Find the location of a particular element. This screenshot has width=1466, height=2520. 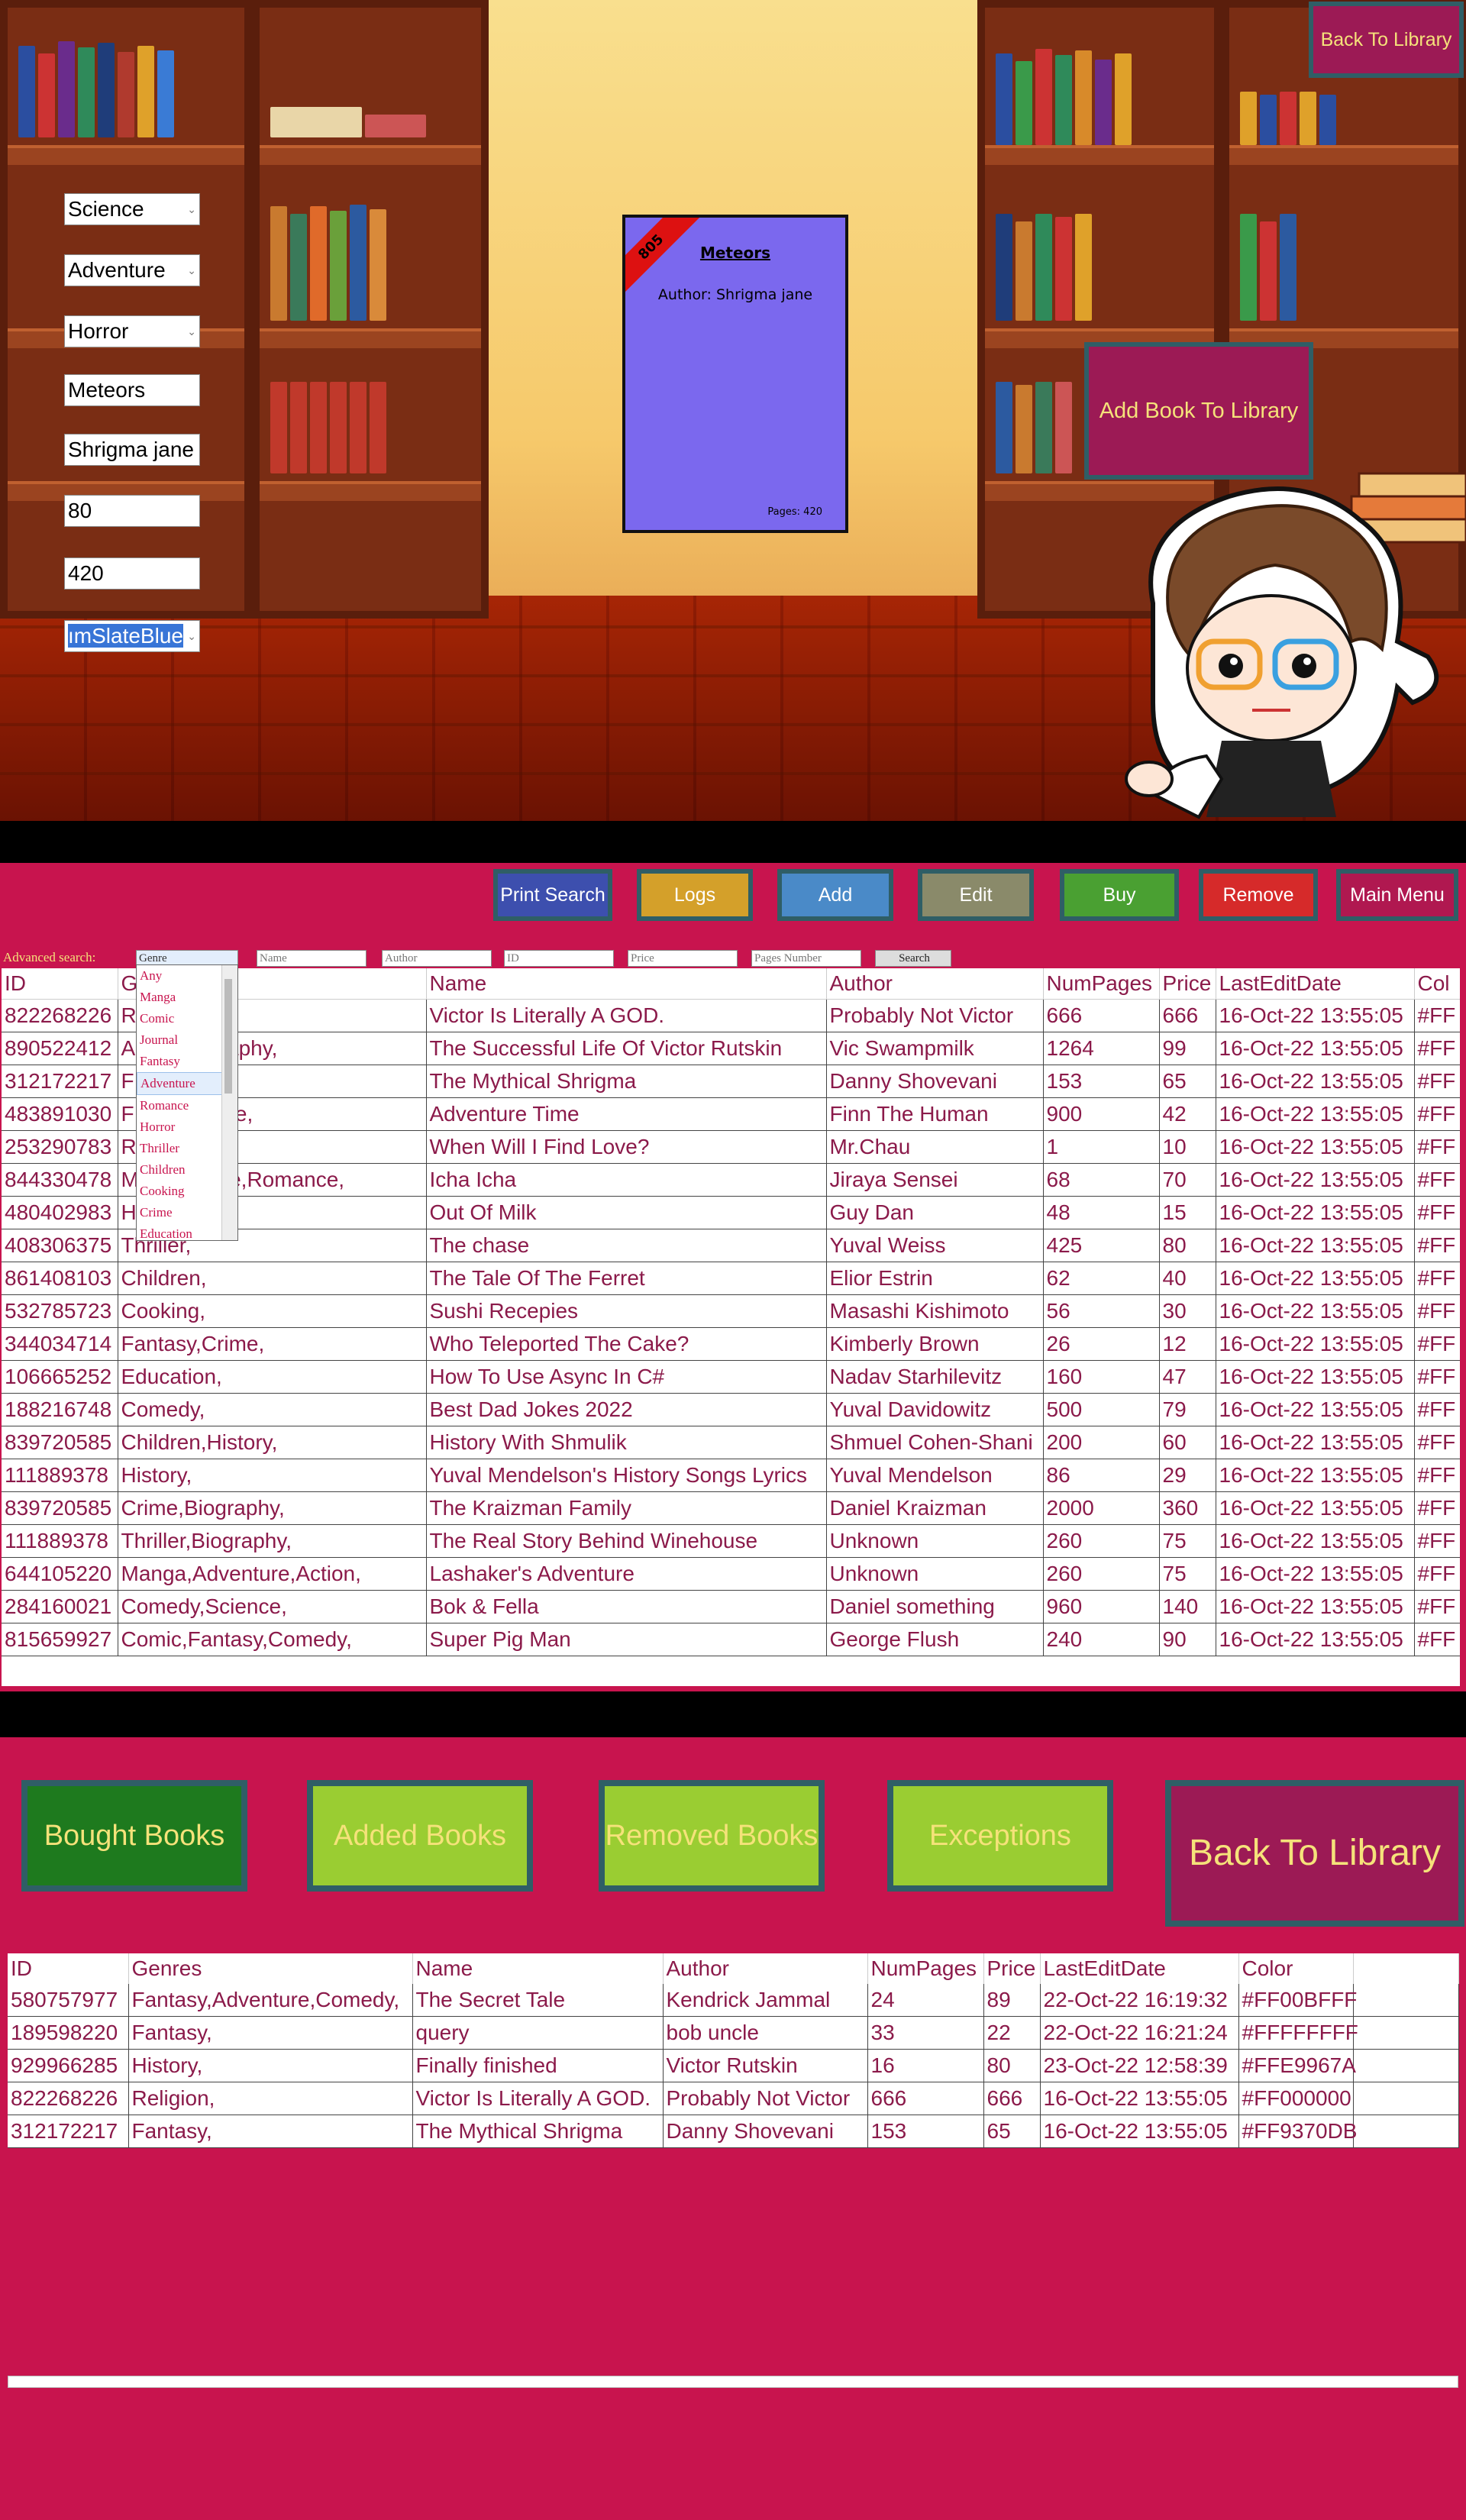

book-price-input: 80 is located at coordinates (132, 511).